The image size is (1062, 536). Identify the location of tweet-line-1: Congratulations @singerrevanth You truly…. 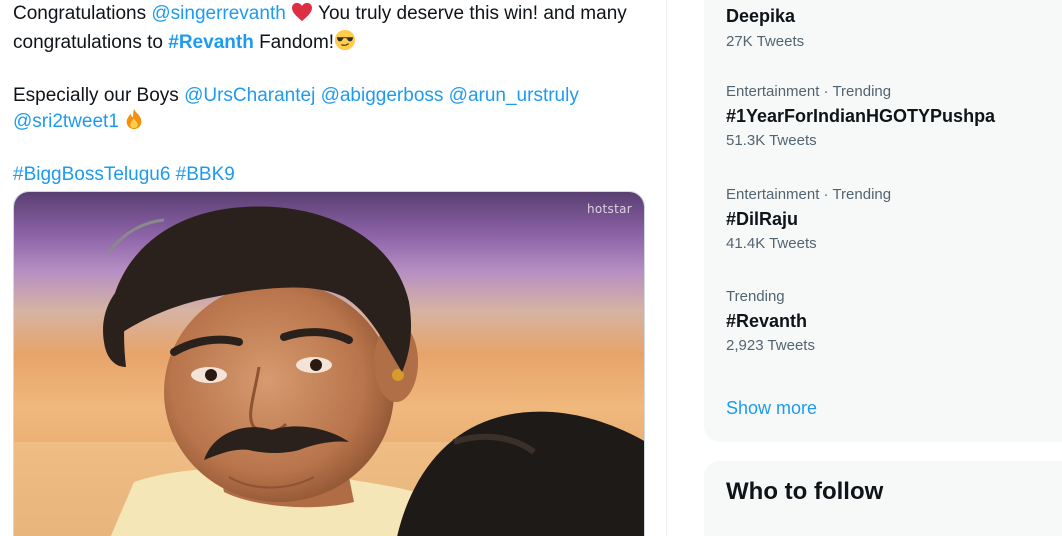
(333, 15).